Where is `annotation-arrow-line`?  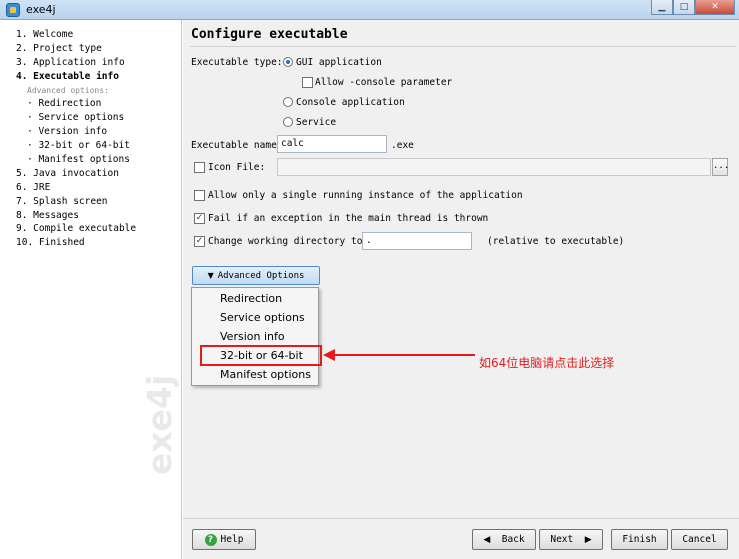 annotation-arrow-line is located at coordinates (404, 355).